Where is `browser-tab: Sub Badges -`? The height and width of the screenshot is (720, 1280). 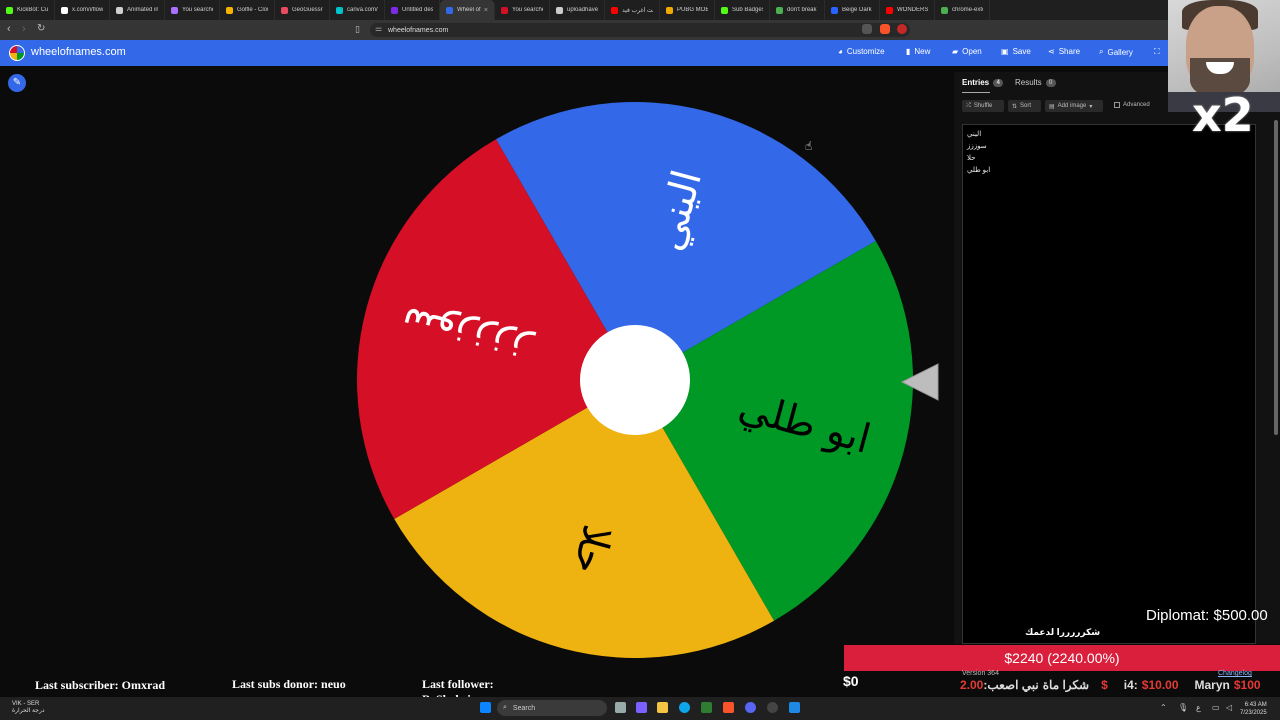
browser-tab: Sub Badges - is located at coordinates (742, 10).